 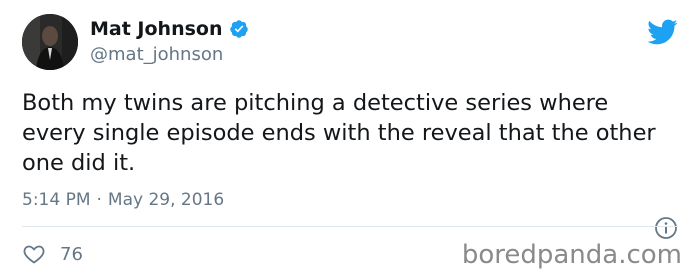 I want to click on tweet-timestamp: 5:14 PM · May 29, 2016, so click(x=123, y=200).